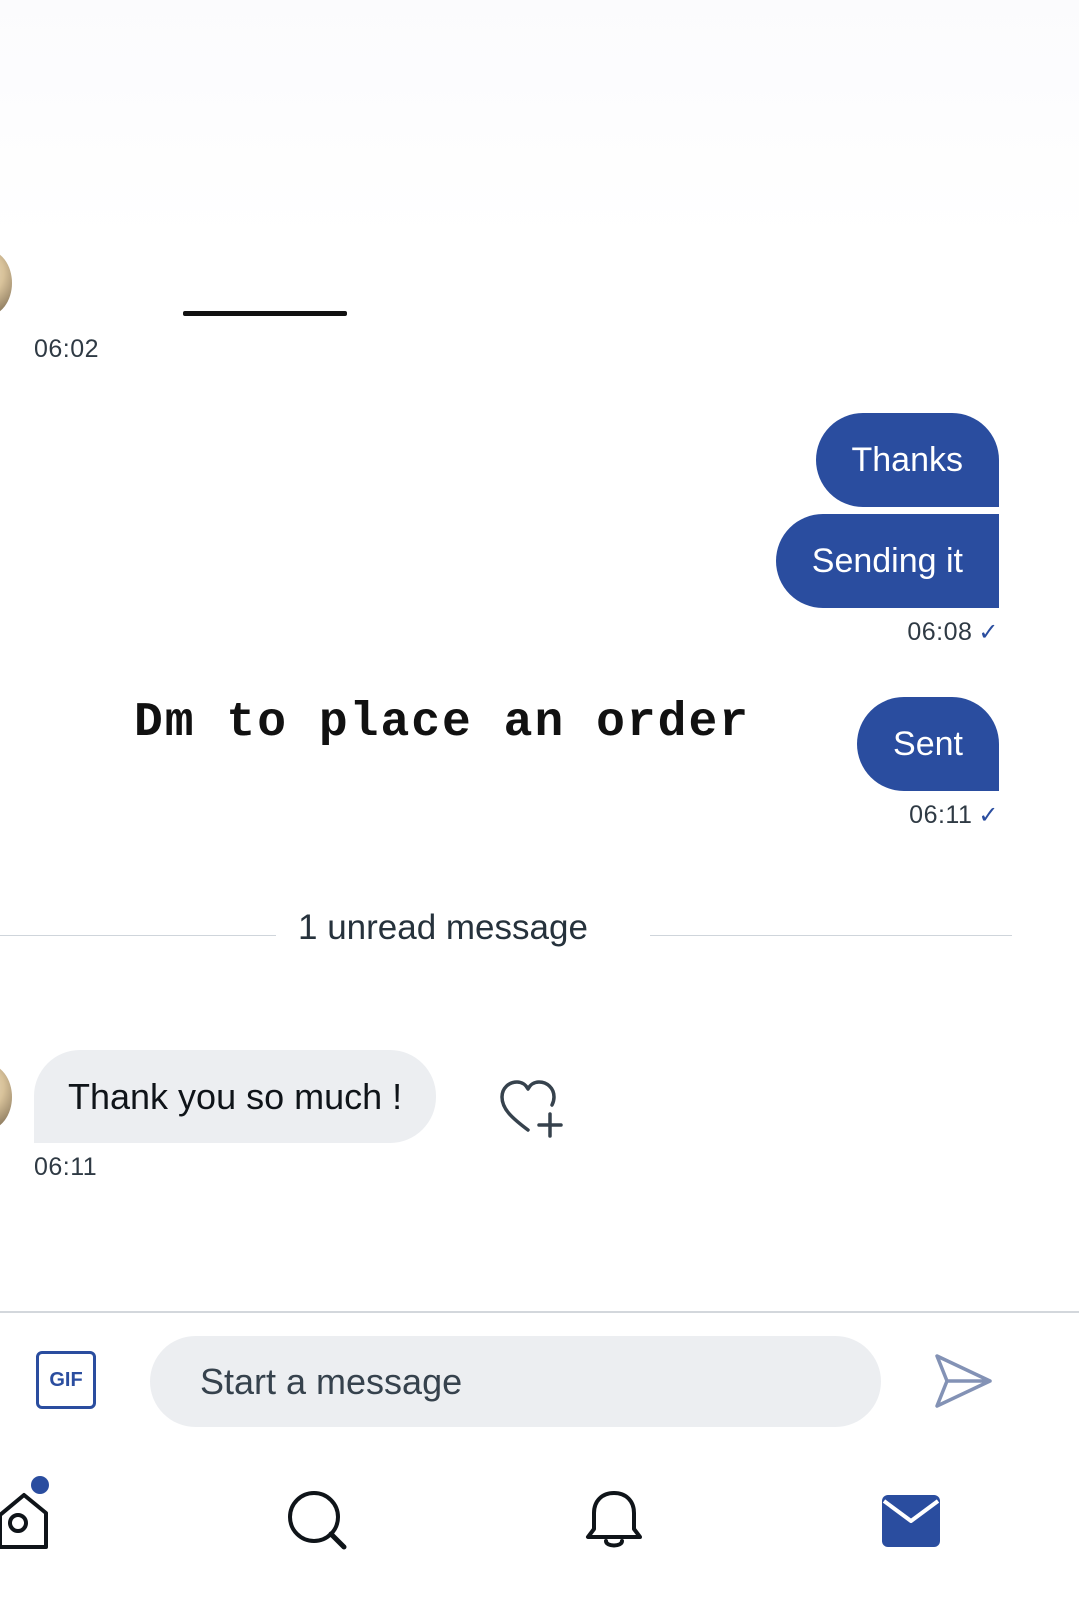 This screenshot has height=1602, width=1079. Describe the element at coordinates (928, 744) in the screenshot. I see `outgoing-message: Sent` at that location.